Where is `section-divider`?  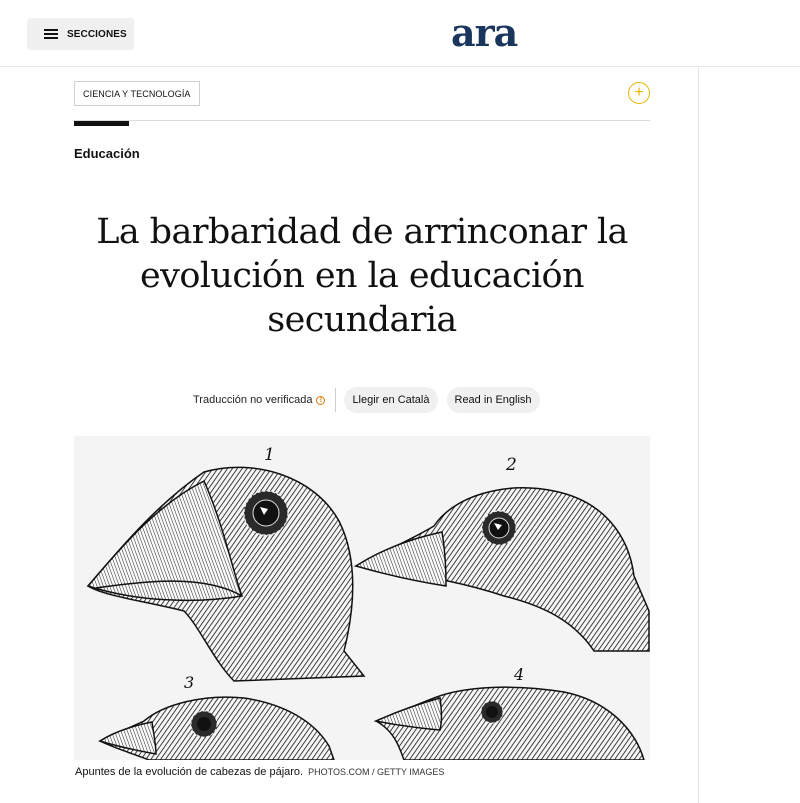 section-divider is located at coordinates (362, 120).